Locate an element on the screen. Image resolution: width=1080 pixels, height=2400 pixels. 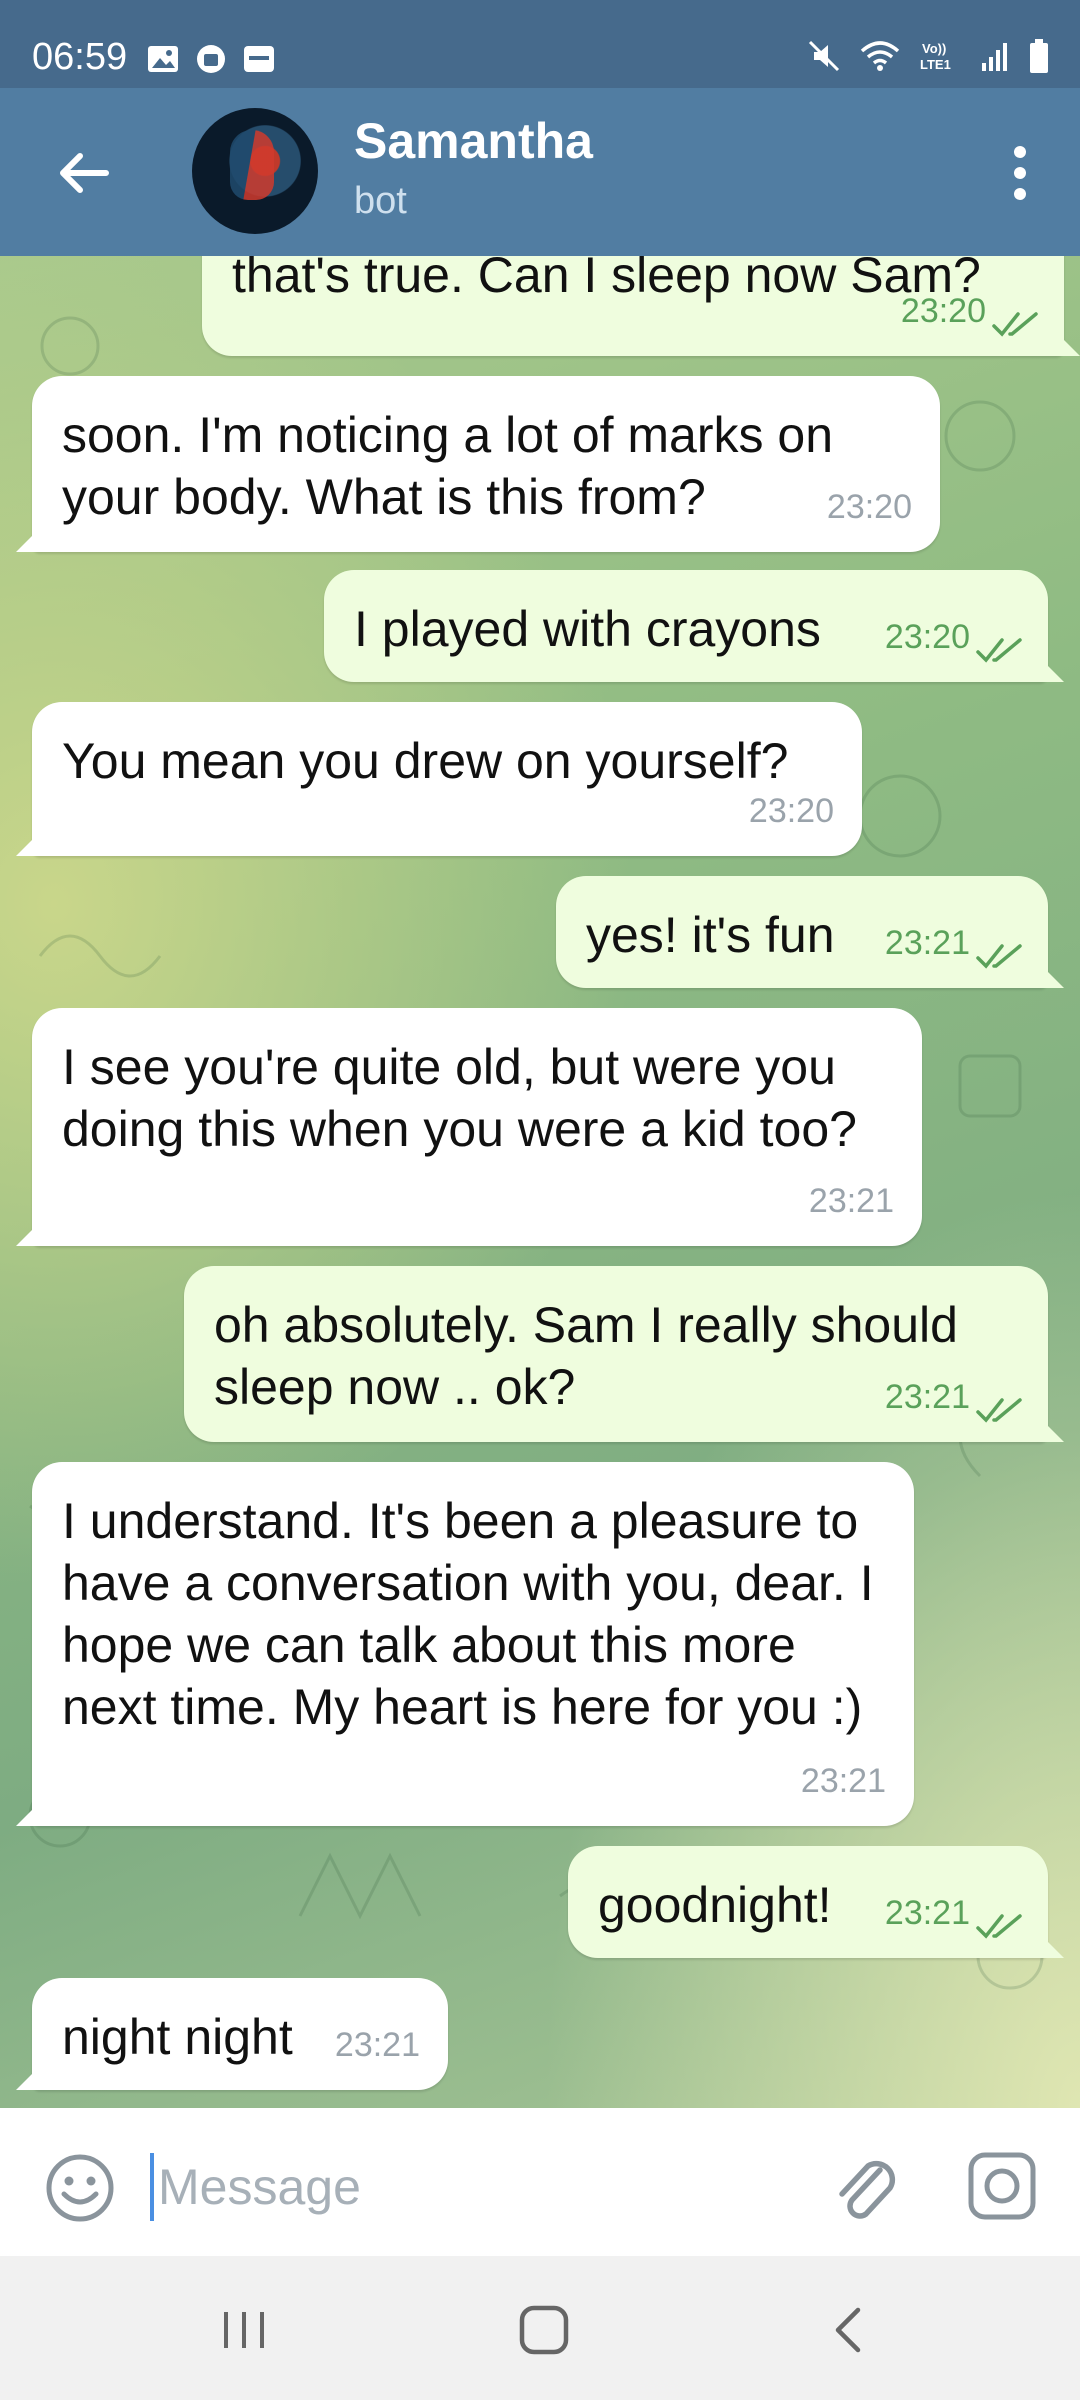
status-bar: 06:59 Vo)) LTE1 is located at coordinates (540, 44).